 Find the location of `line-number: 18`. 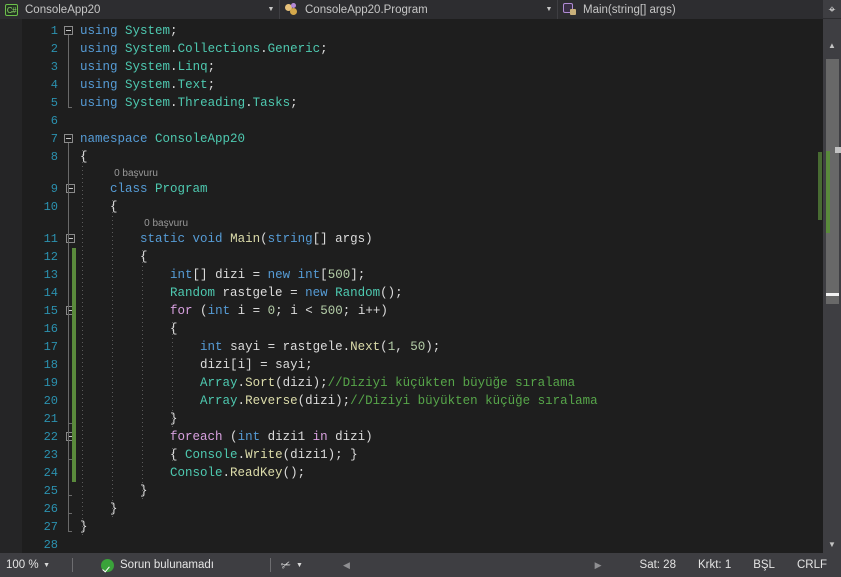

line-number: 18 is located at coordinates (50, 365).